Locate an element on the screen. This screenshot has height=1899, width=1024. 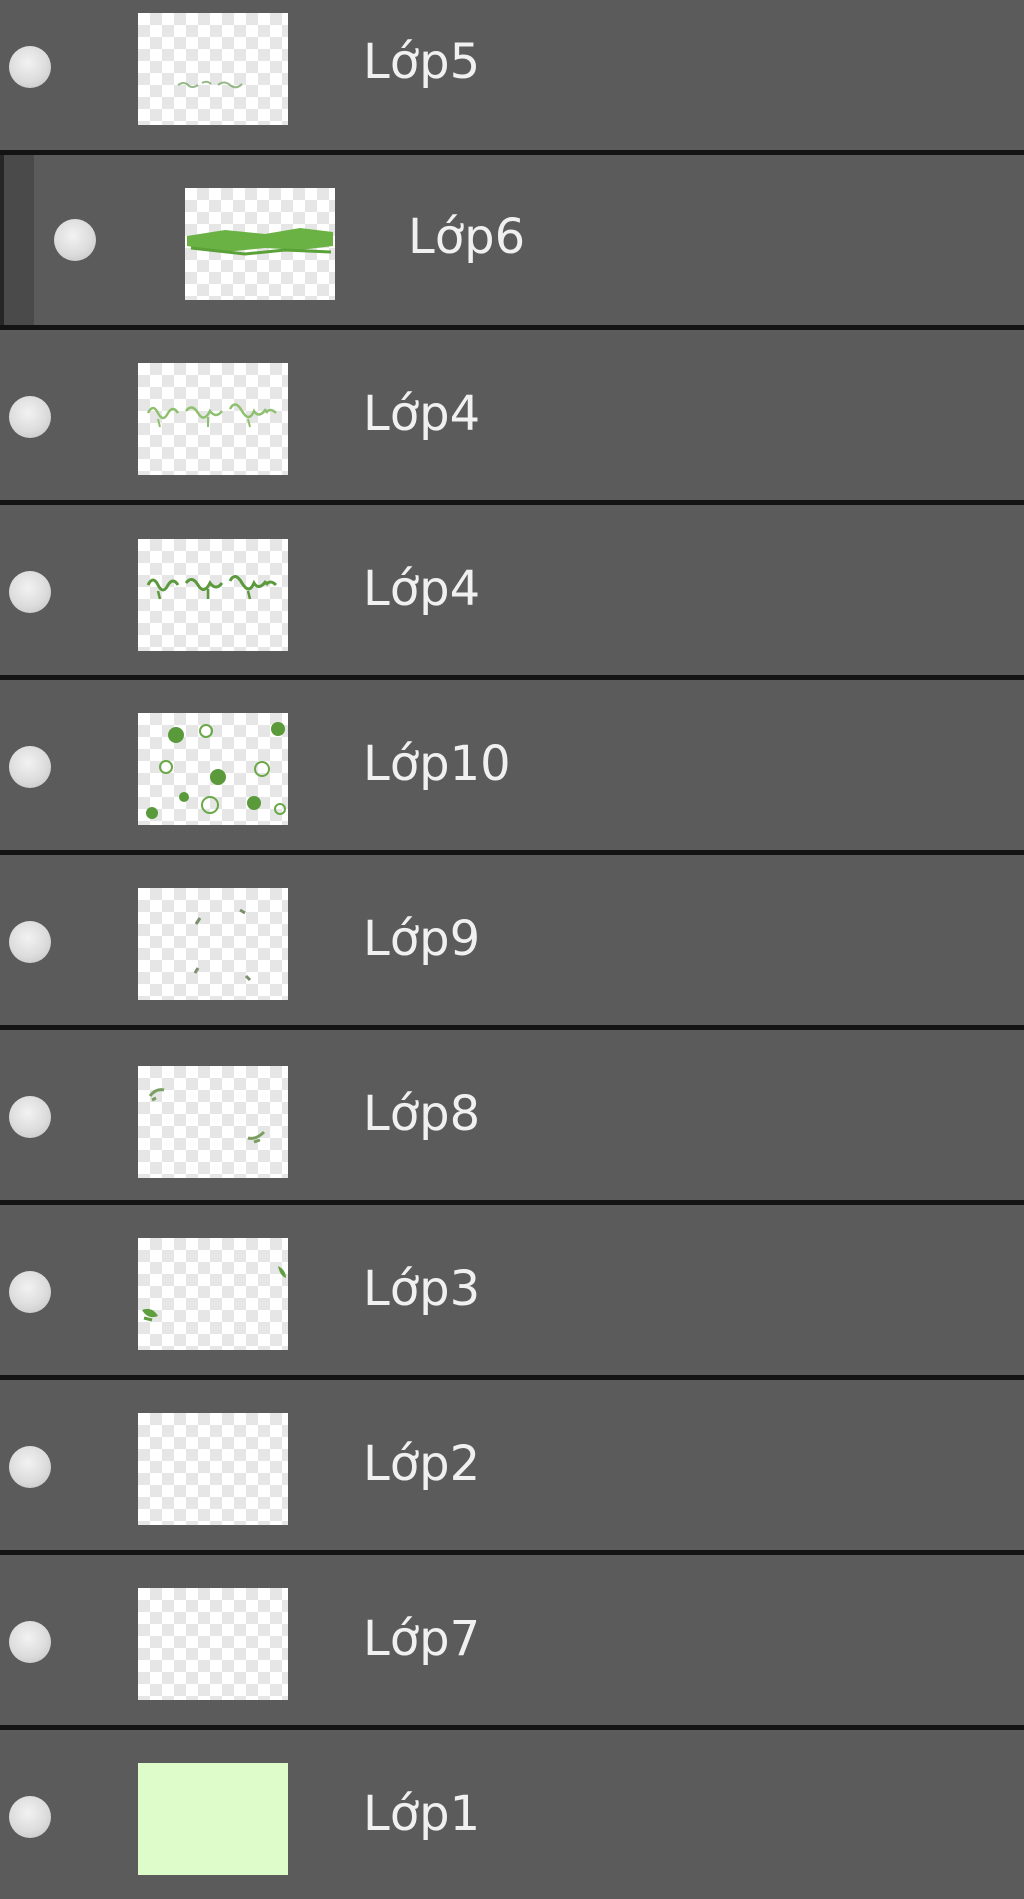
layer-name: Lớp10 is located at coordinates (437, 764).